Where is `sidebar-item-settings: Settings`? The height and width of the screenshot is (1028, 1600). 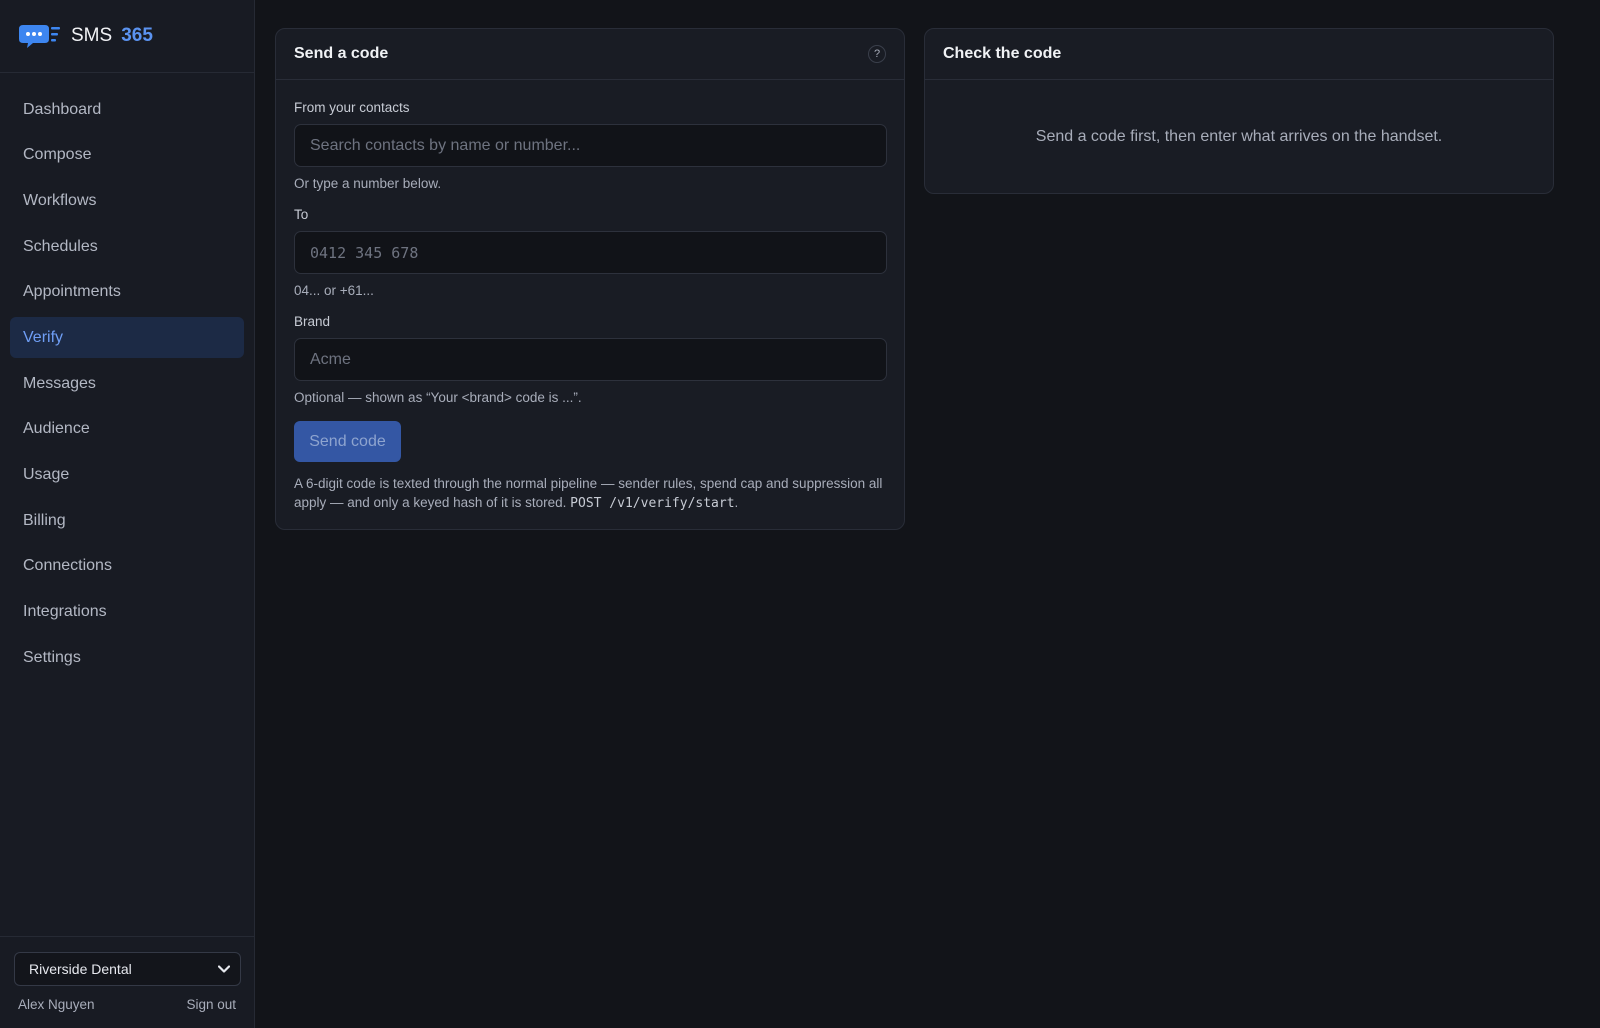 sidebar-item-settings: Settings is located at coordinates (127, 657).